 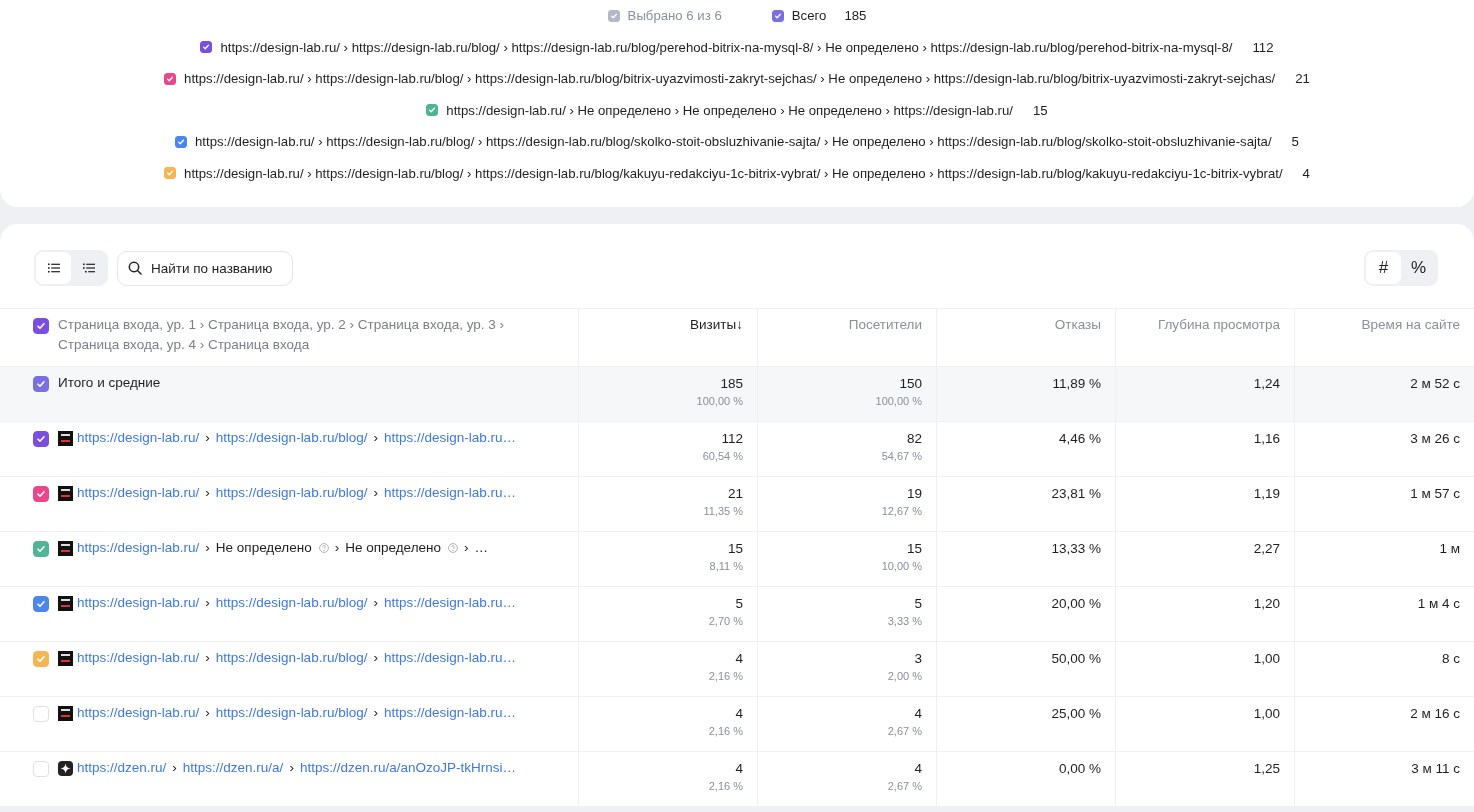 What do you see at coordinates (910, 384) in the screenshot?
I see `table-cell: 150` at bounding box center [910, 384].